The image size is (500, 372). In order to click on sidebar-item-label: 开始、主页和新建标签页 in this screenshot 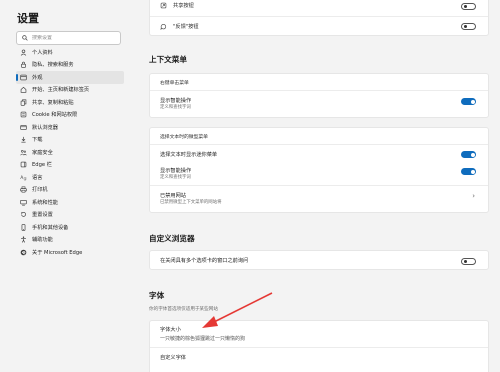, I will do `click(61, 90)`.